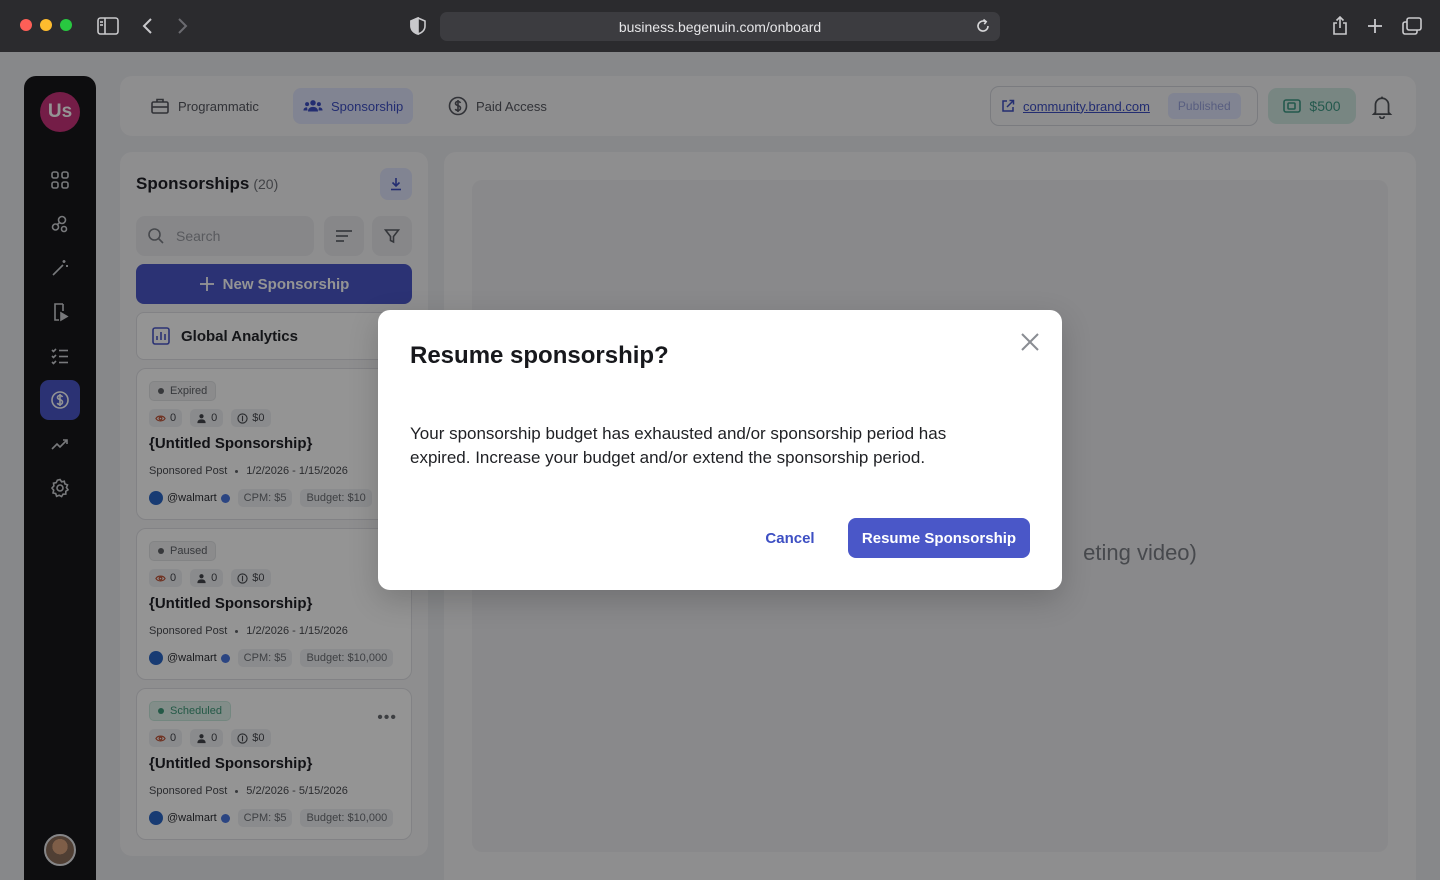  I want to click on window-controls, so click(46, 25).